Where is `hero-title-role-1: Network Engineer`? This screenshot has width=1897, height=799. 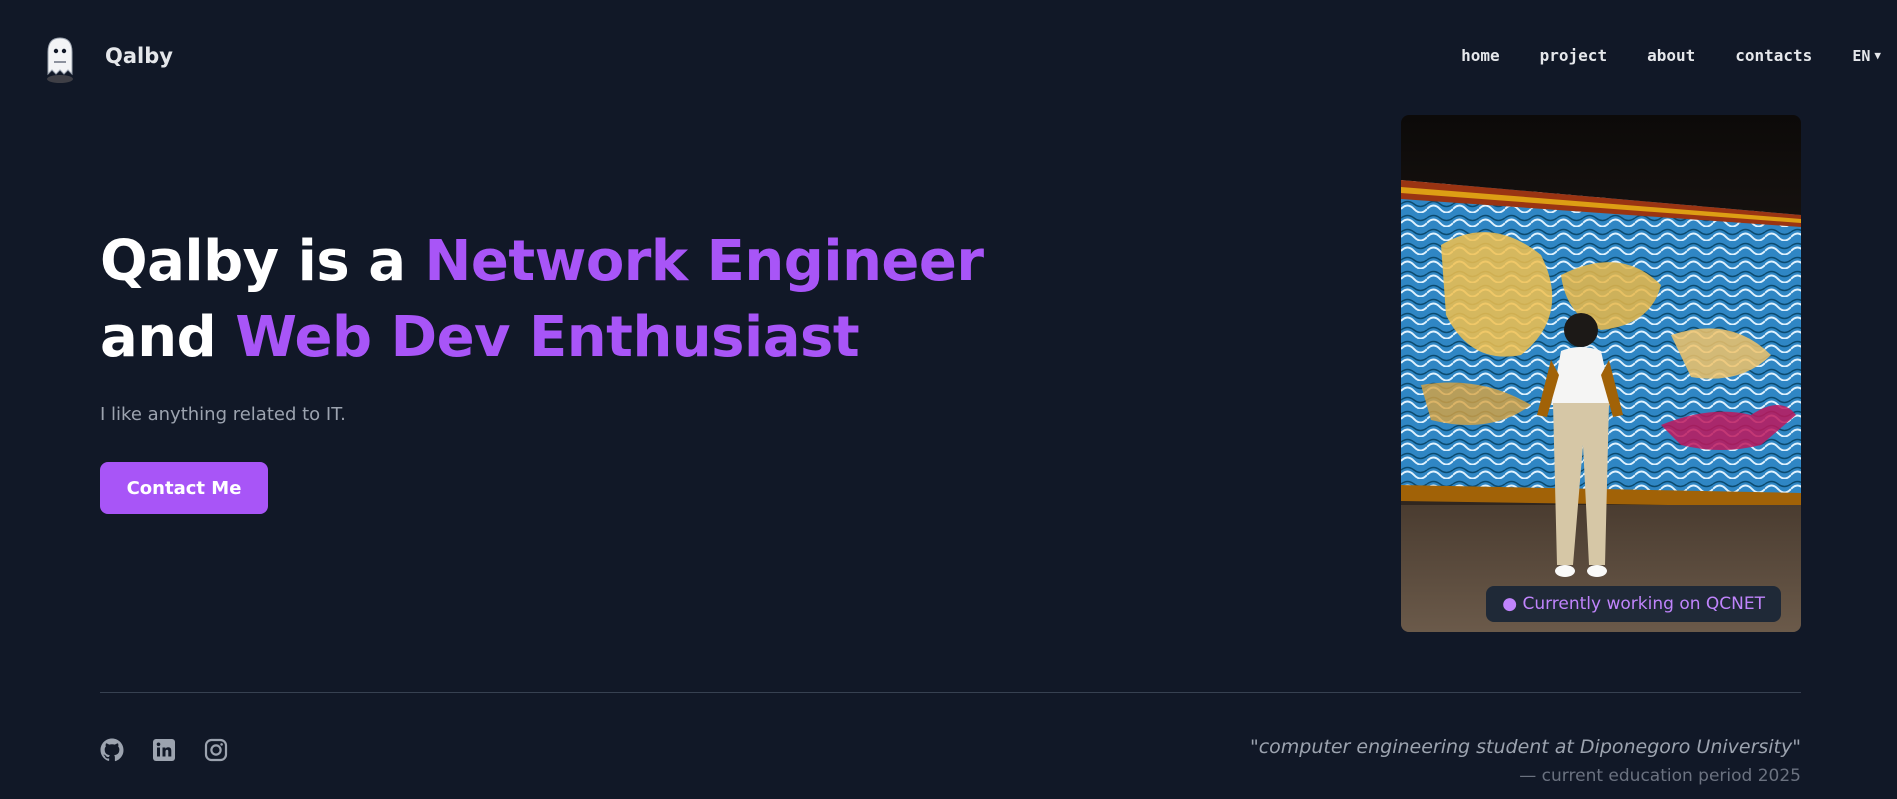 hero-title-role-1: Network Engineer is located at coordinates (704, 261).